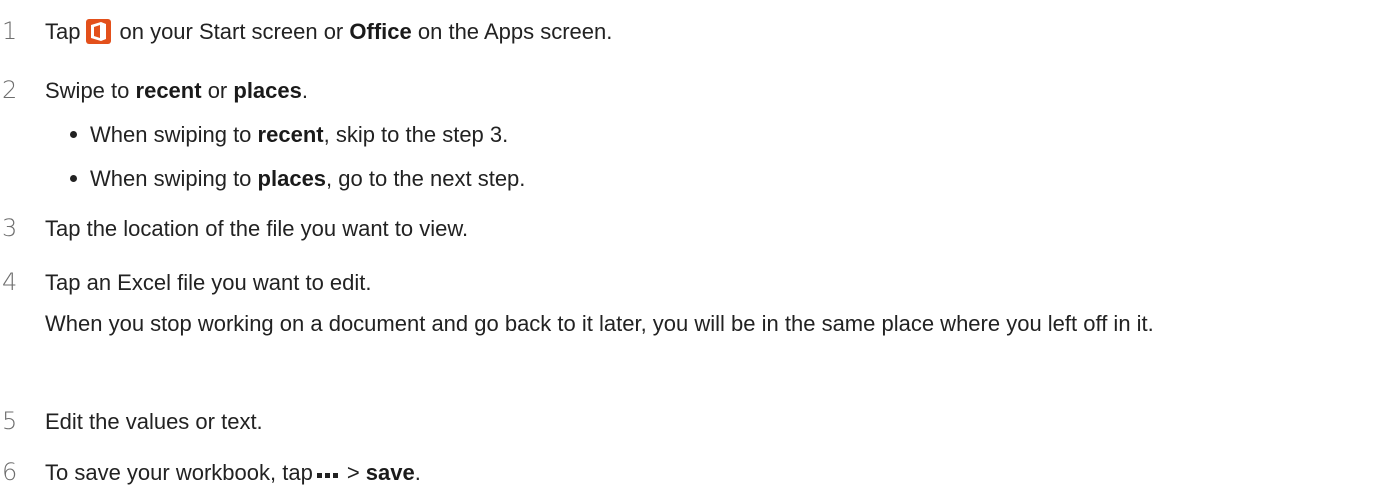 The height and width of the screenshot is (494, 1381). What do you see at coordinates (99, 31) in the screenshot?
I see `office-app-icon` at bounding box center [99, 31].